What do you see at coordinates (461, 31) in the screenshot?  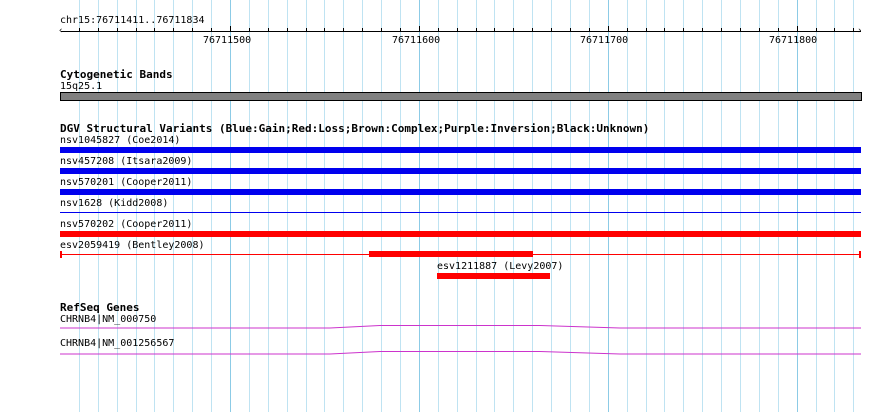 I see `ruler-line` at bounding box center [461, 31].